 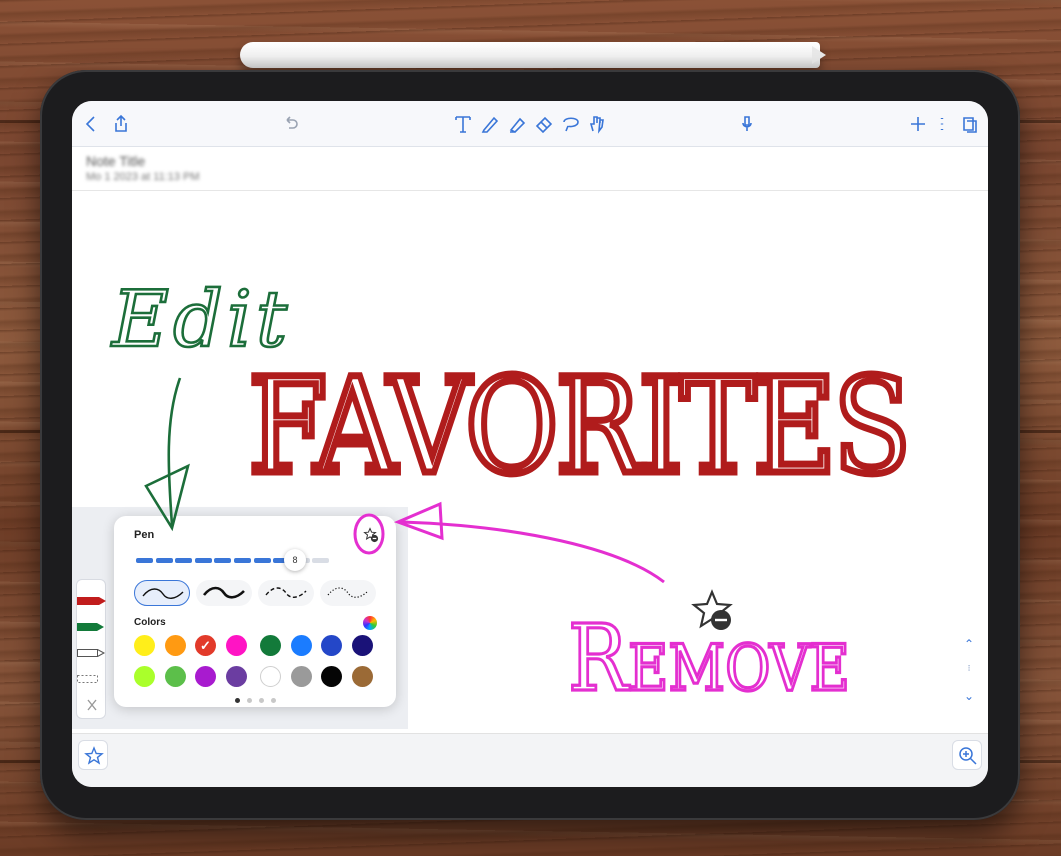 I want to click on star-icon, so click(x=94, y=755).